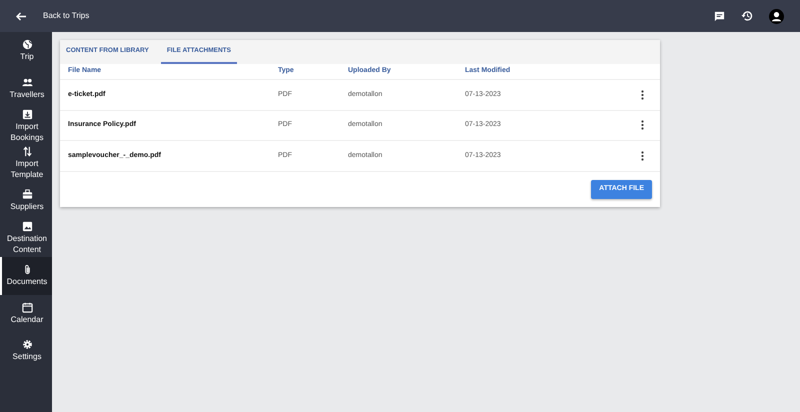 The height and width of the screenshot is (412, 800). I want to click on inbox-icon, so click(27, 114).